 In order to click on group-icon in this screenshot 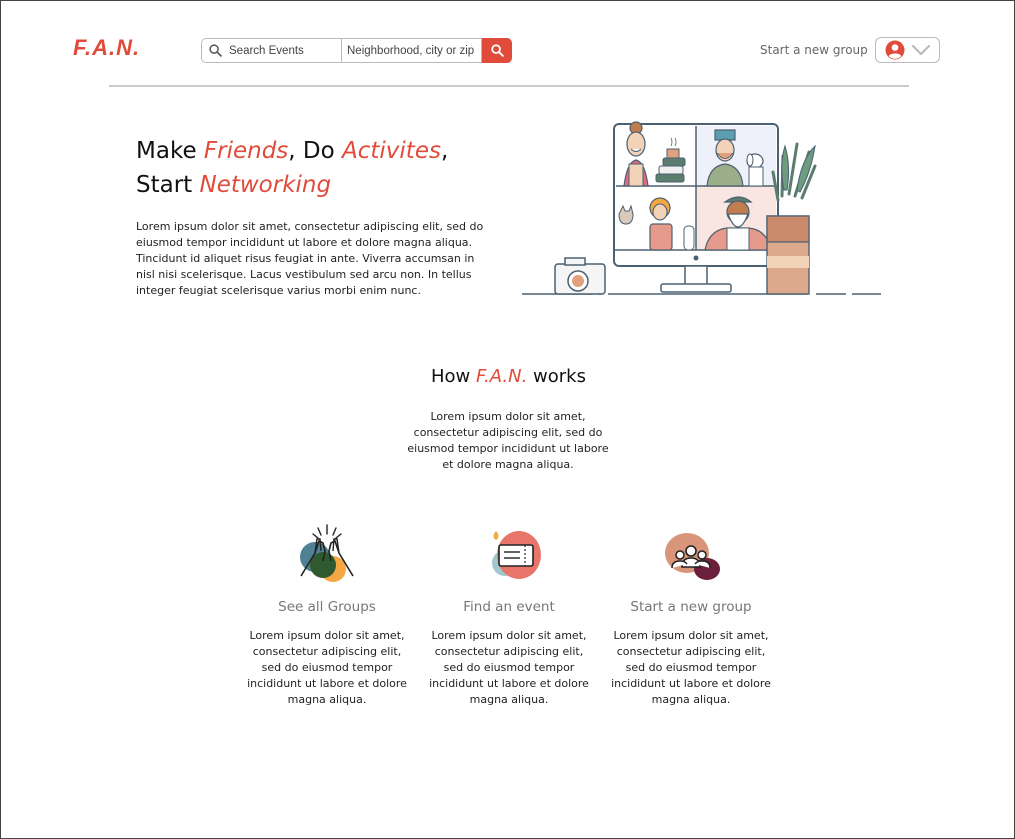, I will do `click(692, 556)`.